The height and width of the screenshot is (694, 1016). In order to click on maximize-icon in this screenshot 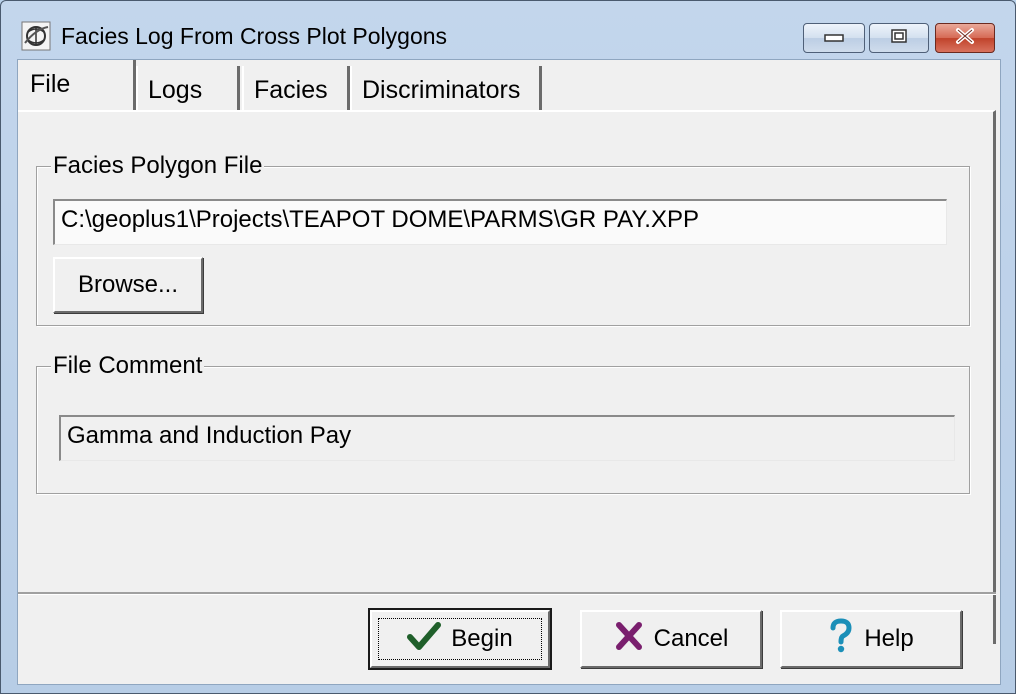, I will do `click(899, 38)`.